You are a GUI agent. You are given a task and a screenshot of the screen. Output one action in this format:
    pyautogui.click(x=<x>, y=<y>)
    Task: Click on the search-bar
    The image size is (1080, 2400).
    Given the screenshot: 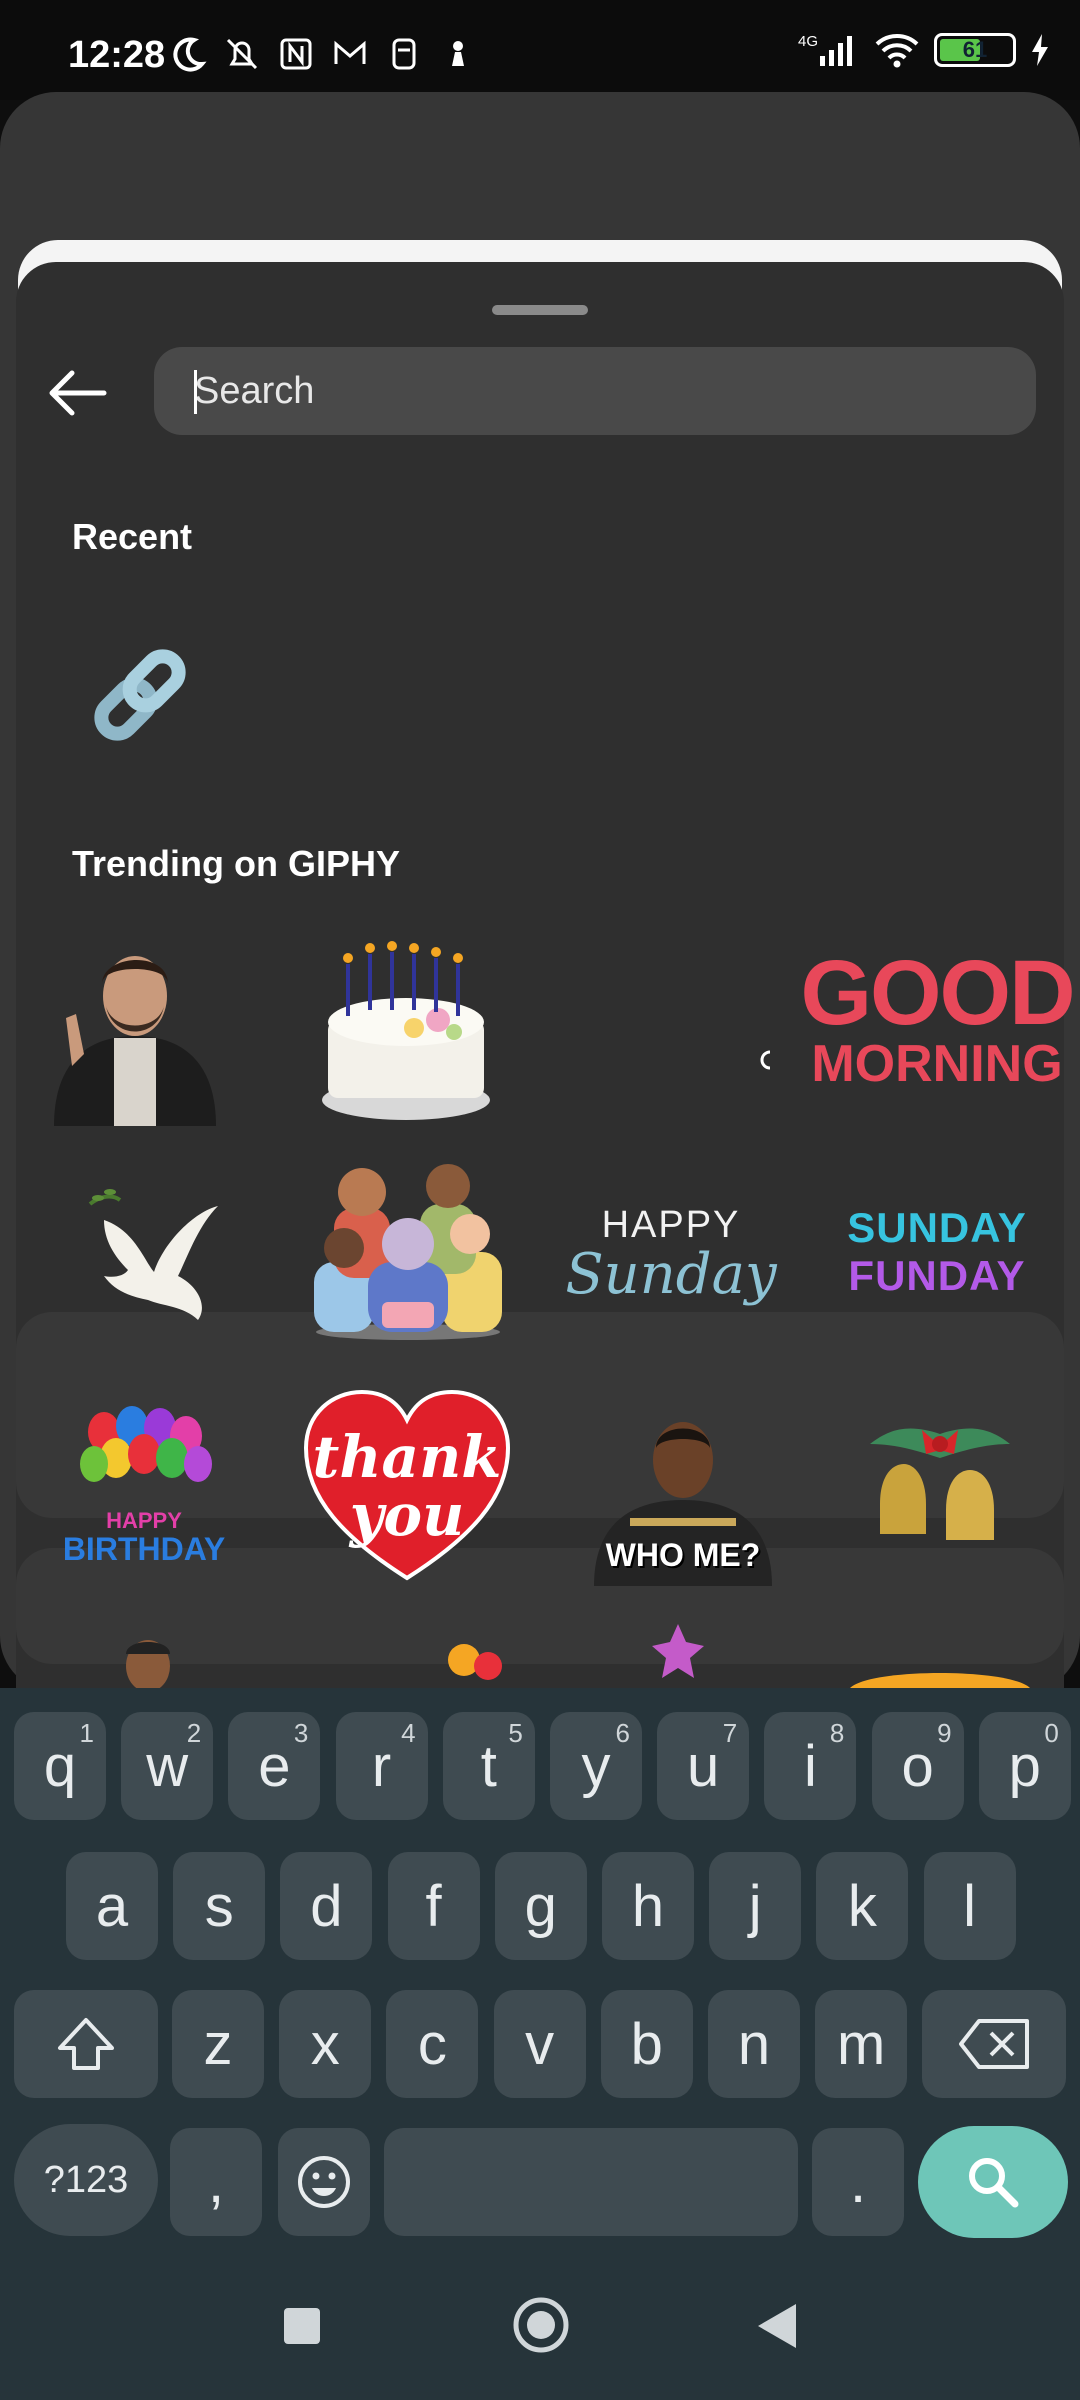 What is the action you would take?
    pyautogui.click(x=595, y=391)
    